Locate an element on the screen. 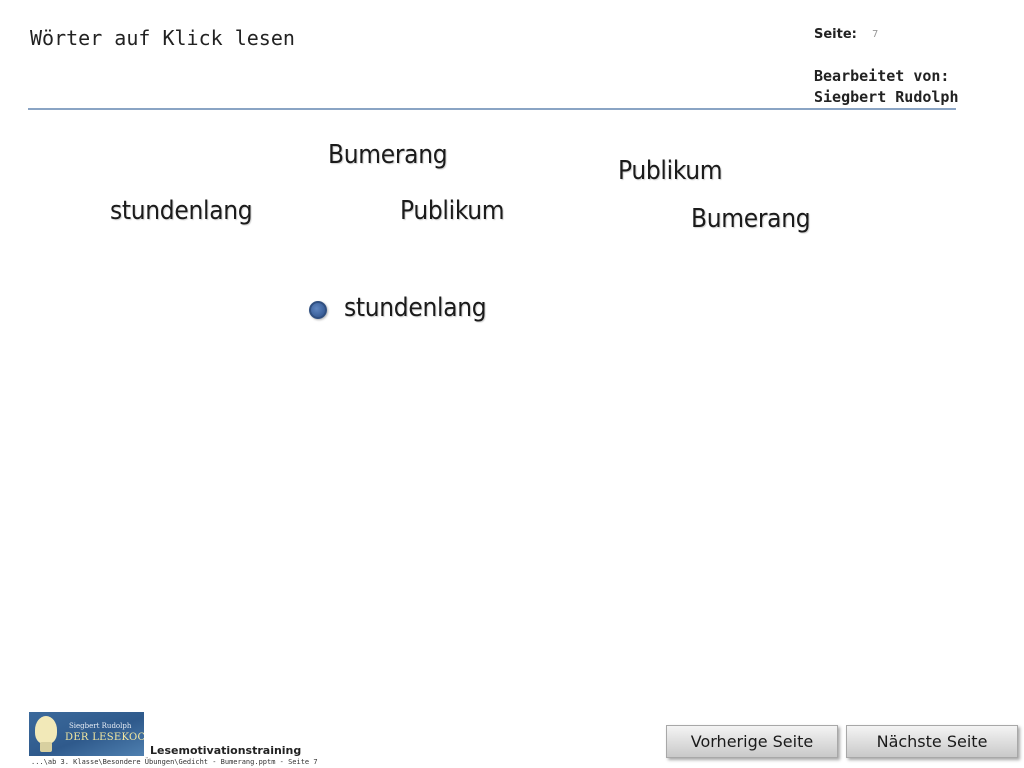 The height and width of the screenshot is (768, 1024). word-publikum-1: Publikum is located at coordinates (670, 171).